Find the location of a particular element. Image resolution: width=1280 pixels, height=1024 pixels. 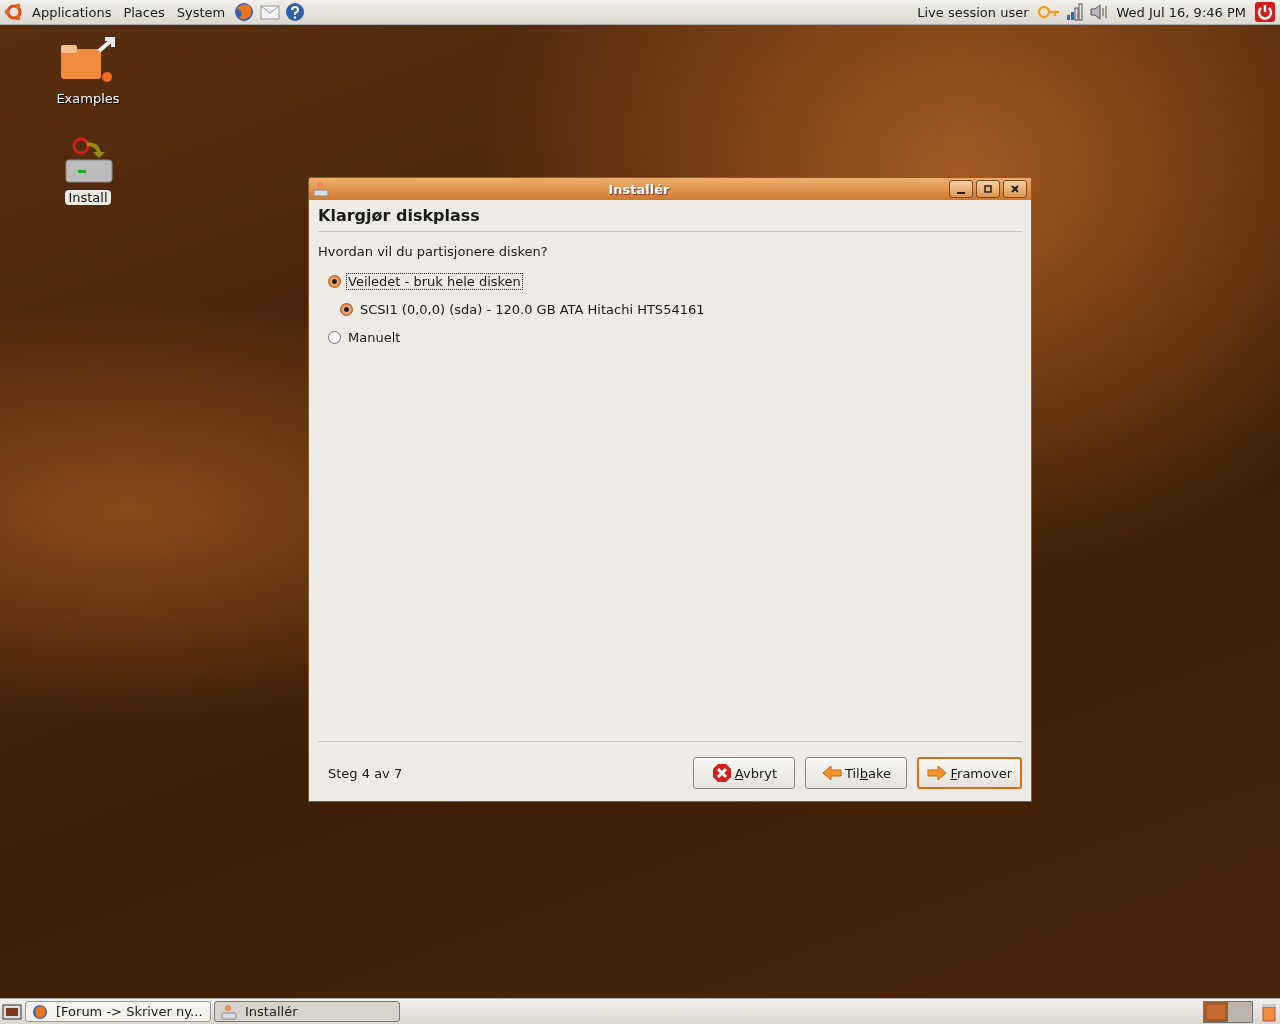

taskbar-button: Installér is located at coordinates (307, 1011).